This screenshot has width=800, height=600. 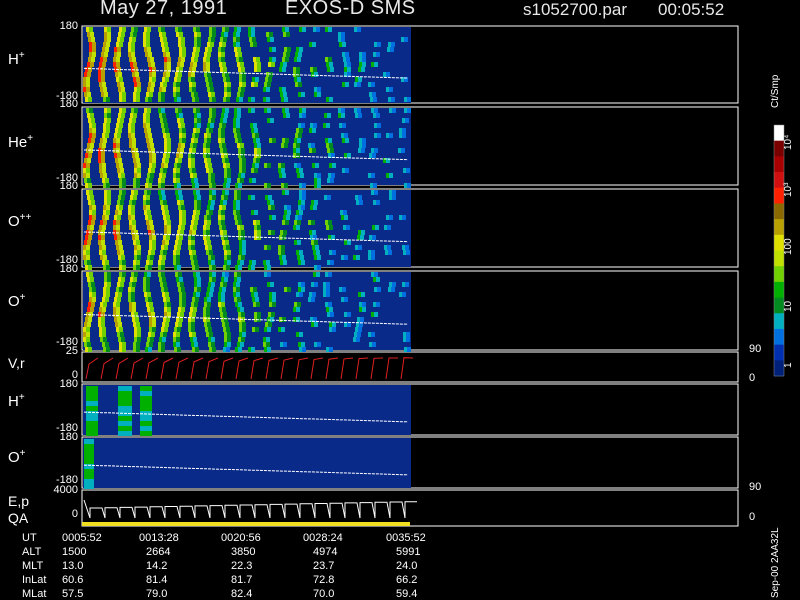 What do you see at coordinates (16, 401) in the screenshot?
I see `panel-label-h-plus-2: H+` at bounding box center [16, 401].